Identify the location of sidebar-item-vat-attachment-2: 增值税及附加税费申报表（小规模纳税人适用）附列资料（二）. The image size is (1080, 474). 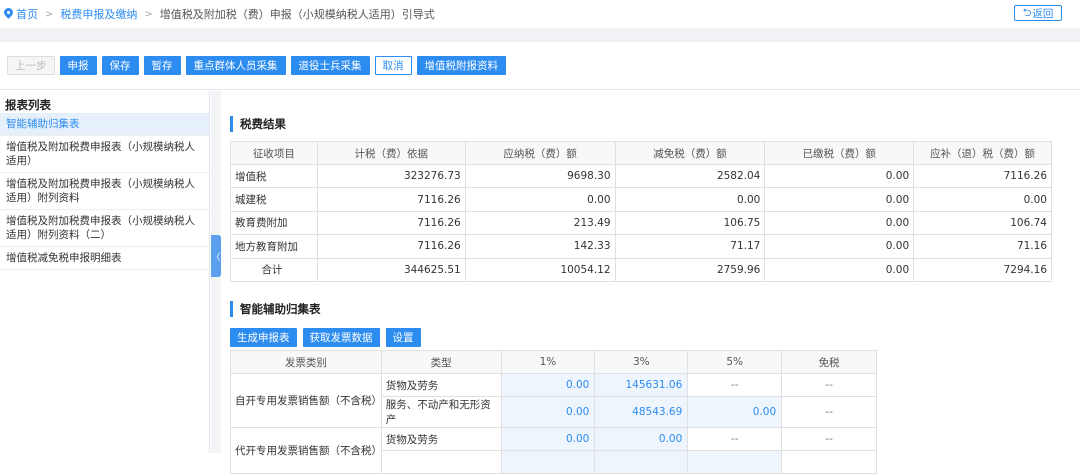
(104, 228).